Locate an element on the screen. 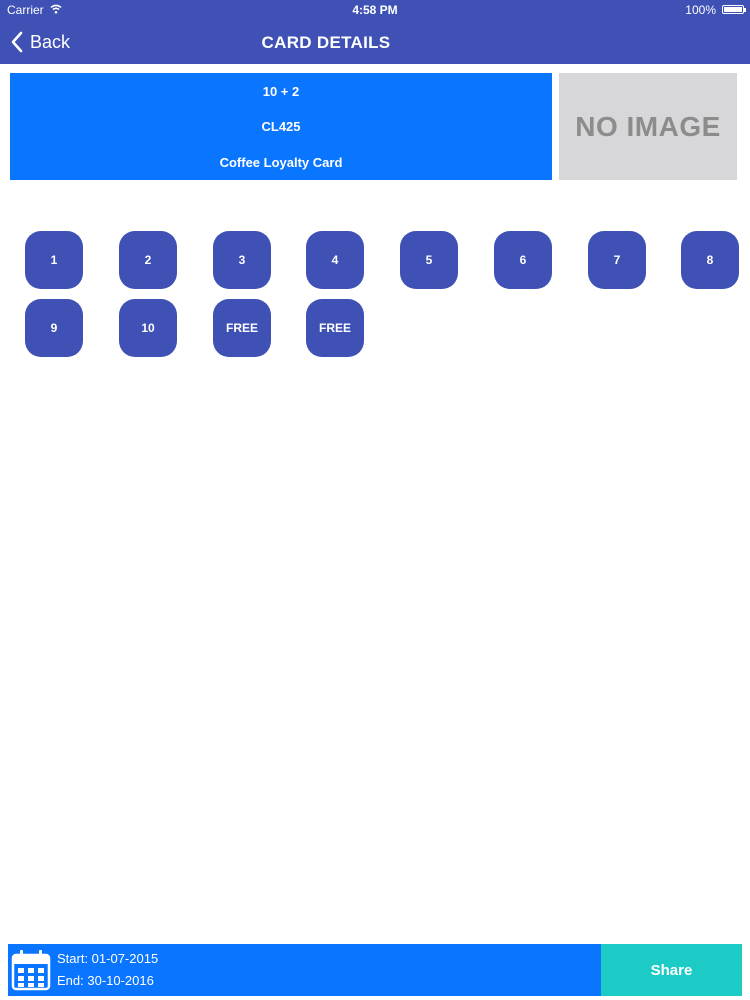 The height and width of the screenshot is (1000, 750). stamp-1: 1 is located at coordinates (54, 260).